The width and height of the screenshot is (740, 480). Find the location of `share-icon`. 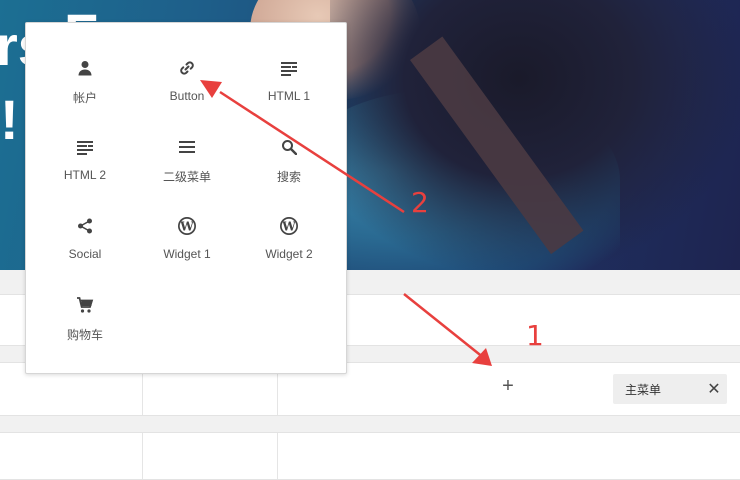

share-icon is located at coordinates (85, 226).